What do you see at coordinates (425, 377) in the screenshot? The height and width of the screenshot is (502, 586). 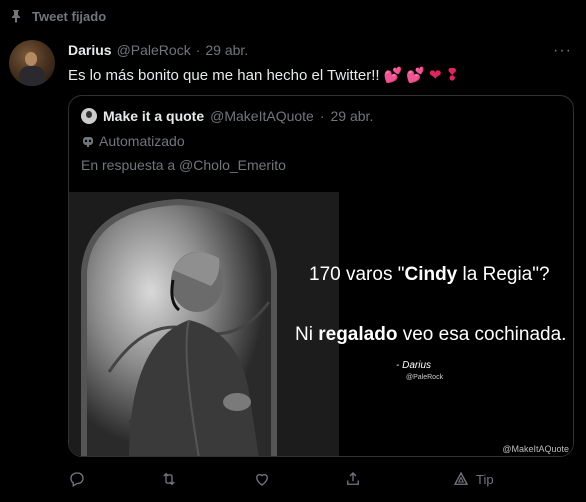 I see `quote-author-handle: @PaleRock` at bounding box center [425, 377].